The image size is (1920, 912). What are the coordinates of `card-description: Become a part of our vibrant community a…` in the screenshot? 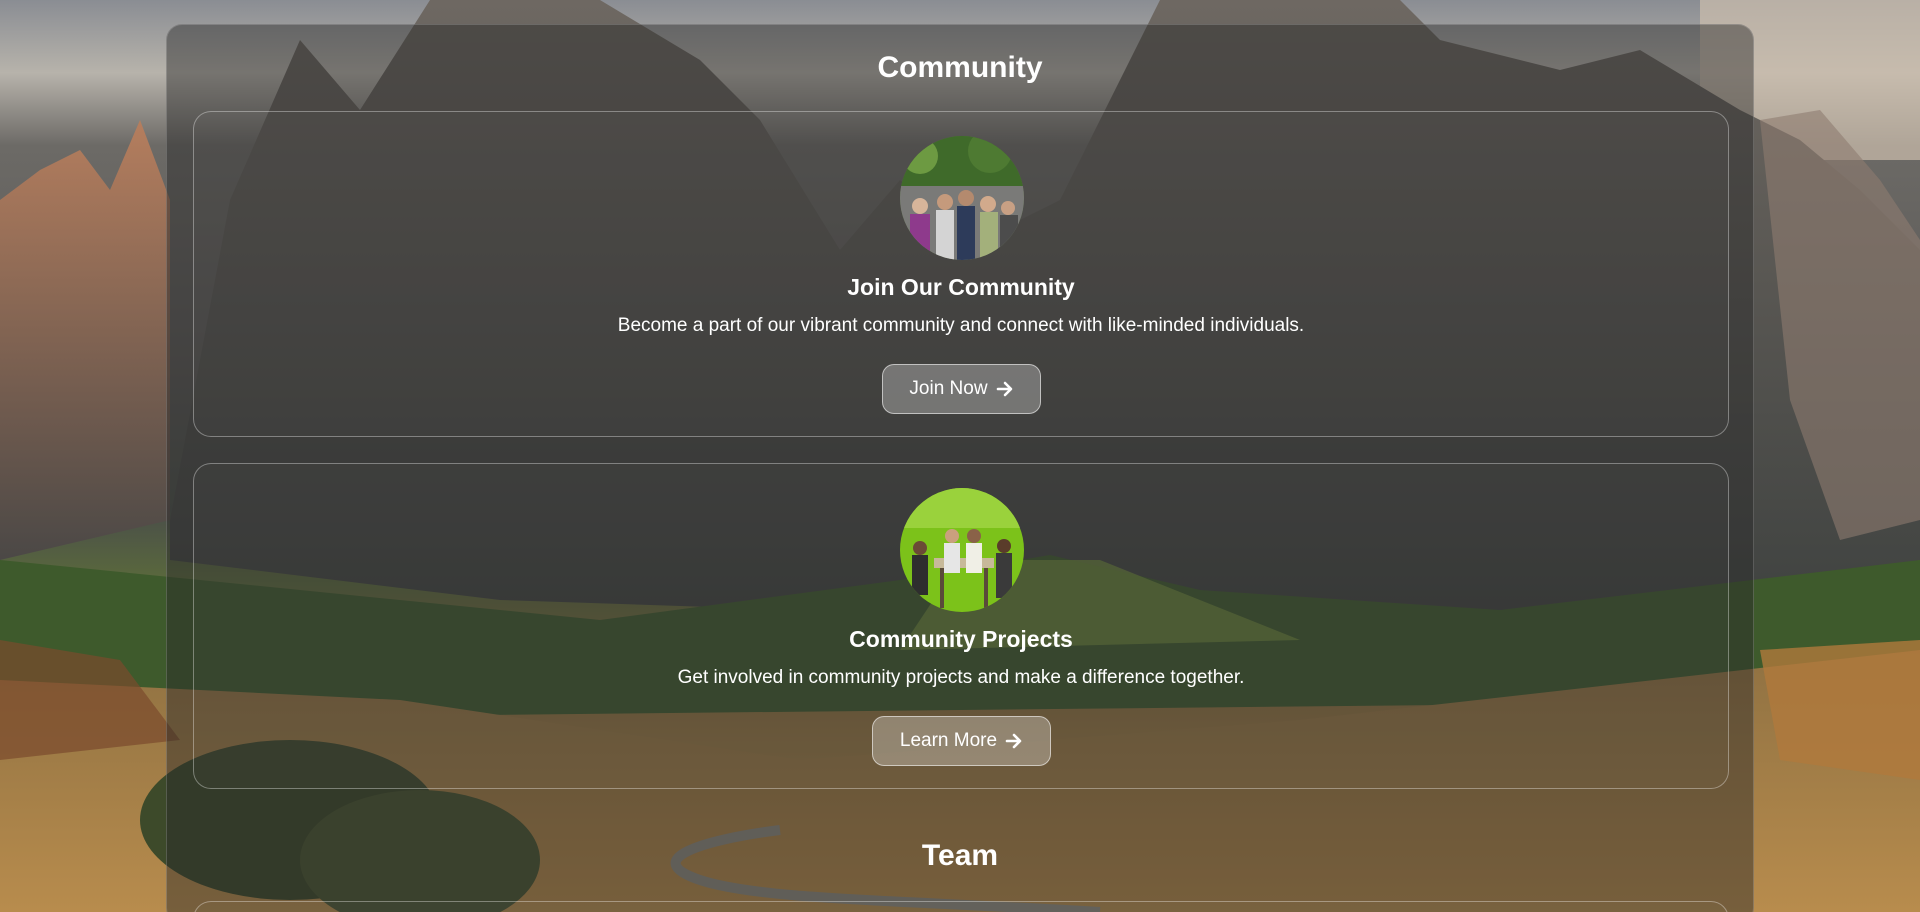 It's located at (961, 325).